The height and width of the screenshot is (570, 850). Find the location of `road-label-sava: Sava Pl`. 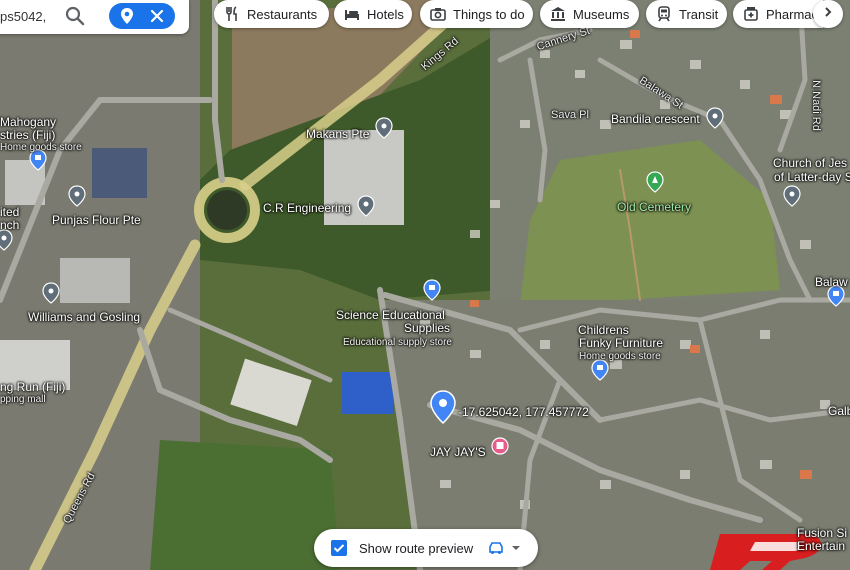

road-label-sava: Sava Pl is located at coordinates (570, 115).